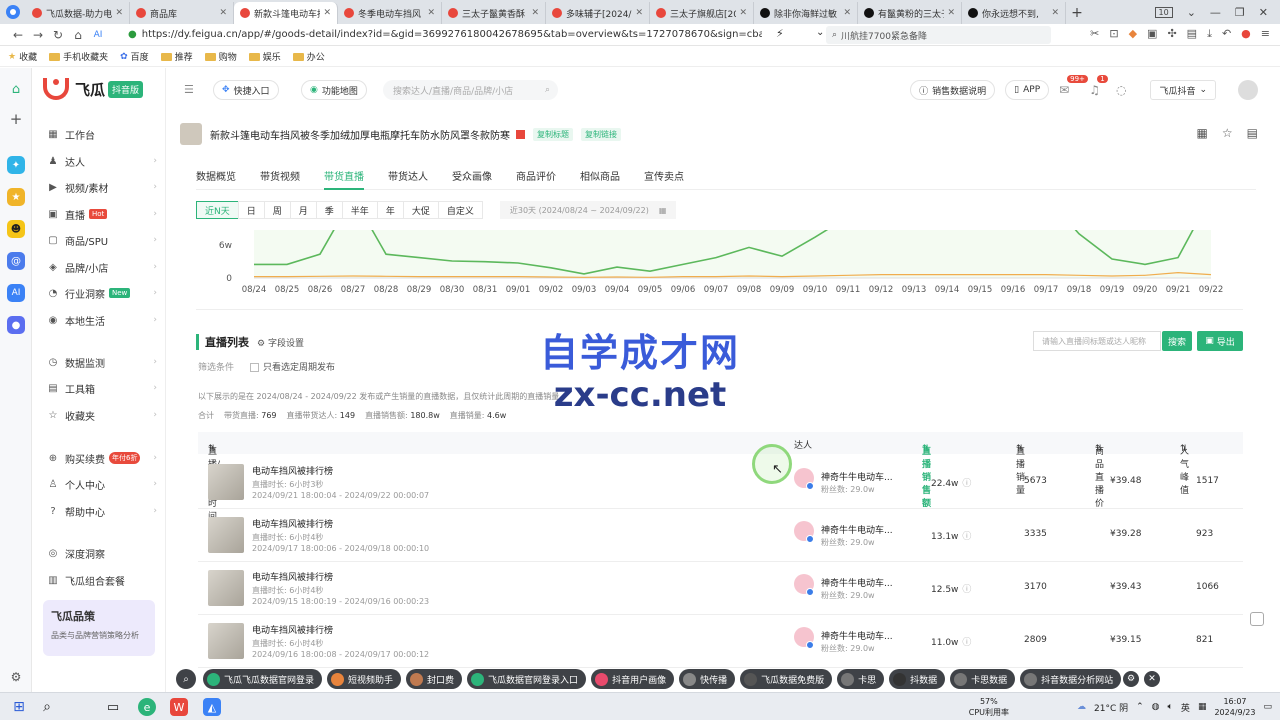 Image resolution: width=1280 pixels, height=720 pixels. Describe the element at coordinates (633, 679) in the screenshot. I see `shortcut-pill: 抖音用户画像` at that location.